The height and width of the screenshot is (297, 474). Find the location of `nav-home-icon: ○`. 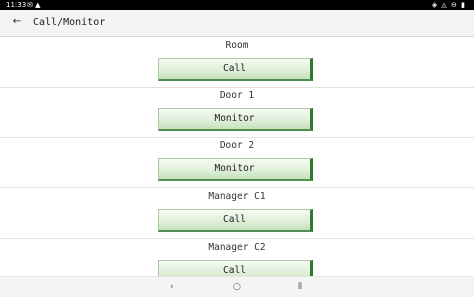

nav-home-icon: ○ is located at coordinates (237, 287).